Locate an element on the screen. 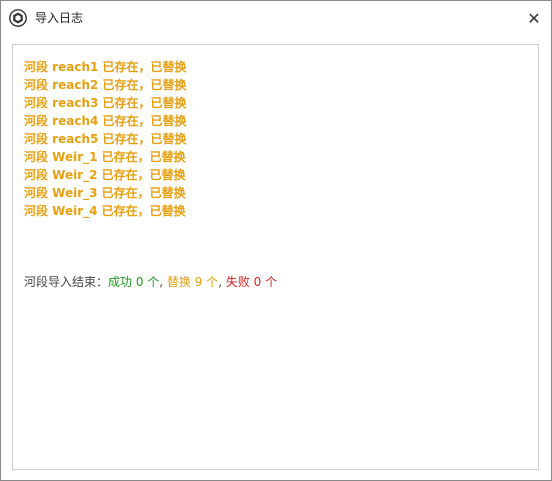 This screenshot has height=481, width=552. close-icon: ✕ is located at coordinates (534, 18).